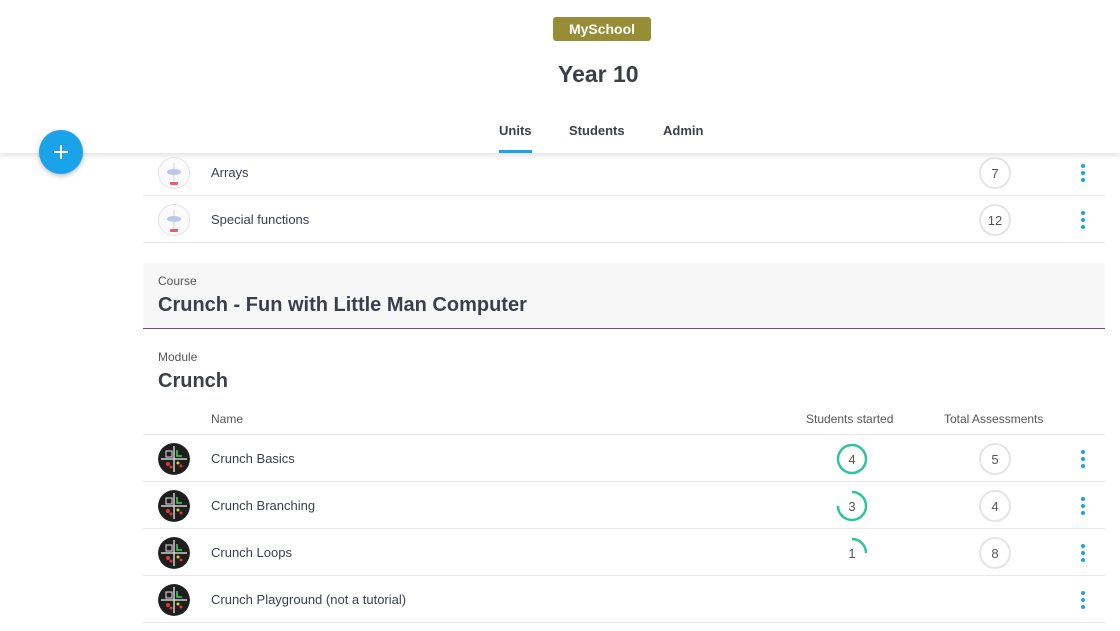  I want to click on students-started-progress: 1, so click(852, 553).